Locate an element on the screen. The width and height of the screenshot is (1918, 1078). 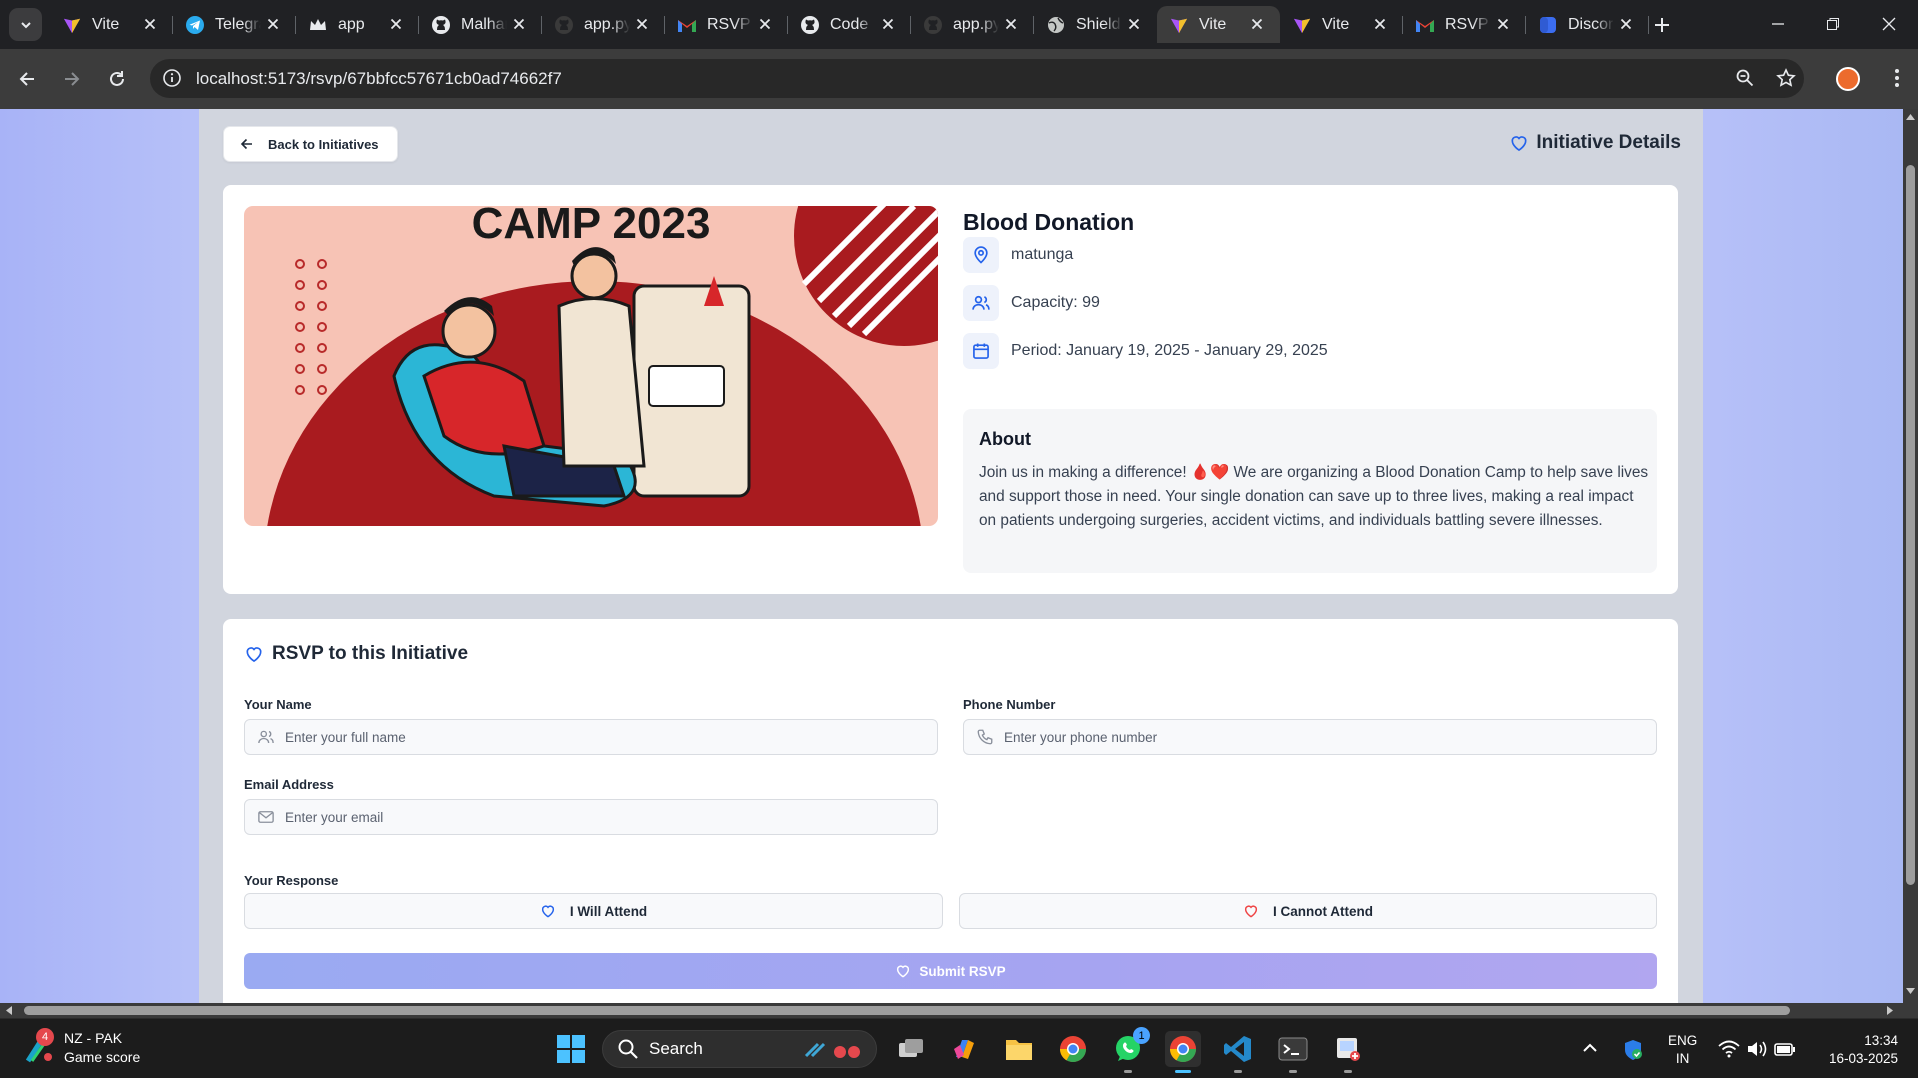
email-field is located at coordinates (591, 817).